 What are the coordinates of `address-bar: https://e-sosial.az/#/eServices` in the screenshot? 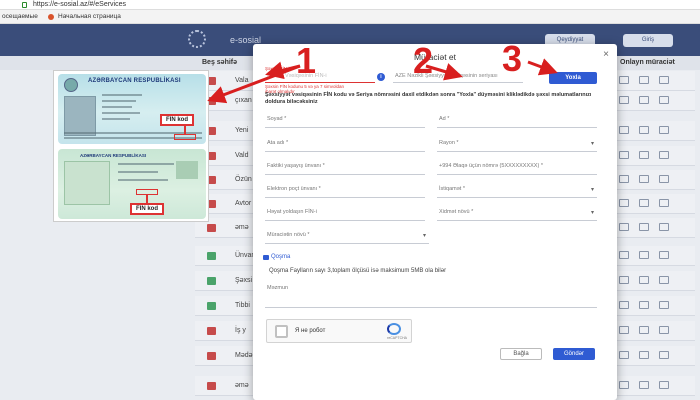 It's located at (350, 5).